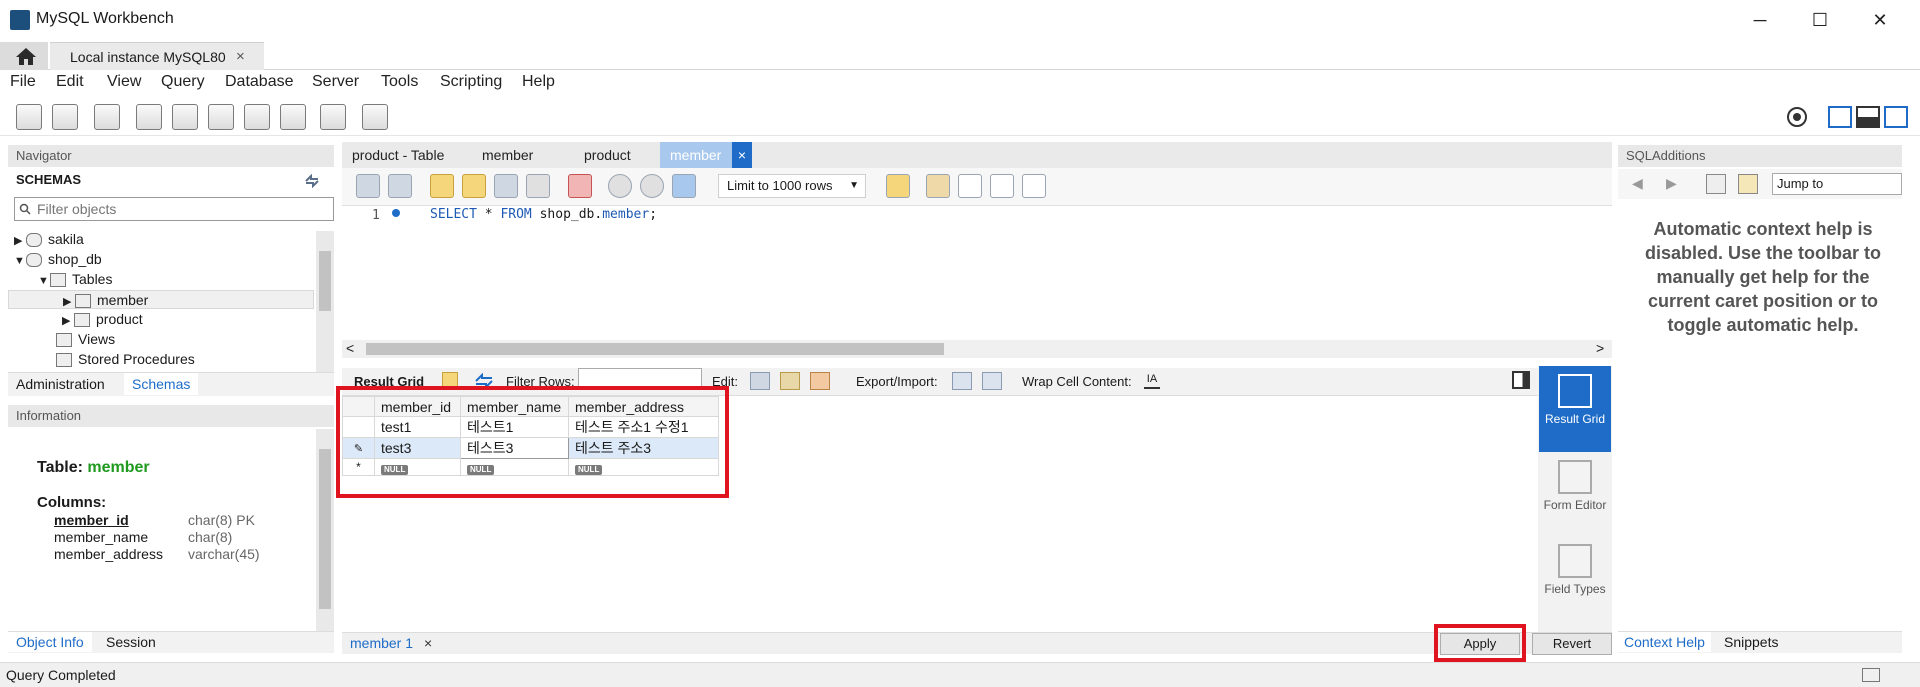 This screenshot has height=687, width=1920. Describe the element at coordinates (70, 82) in the screenshot. I see `menu-edit: Edit` at that location.